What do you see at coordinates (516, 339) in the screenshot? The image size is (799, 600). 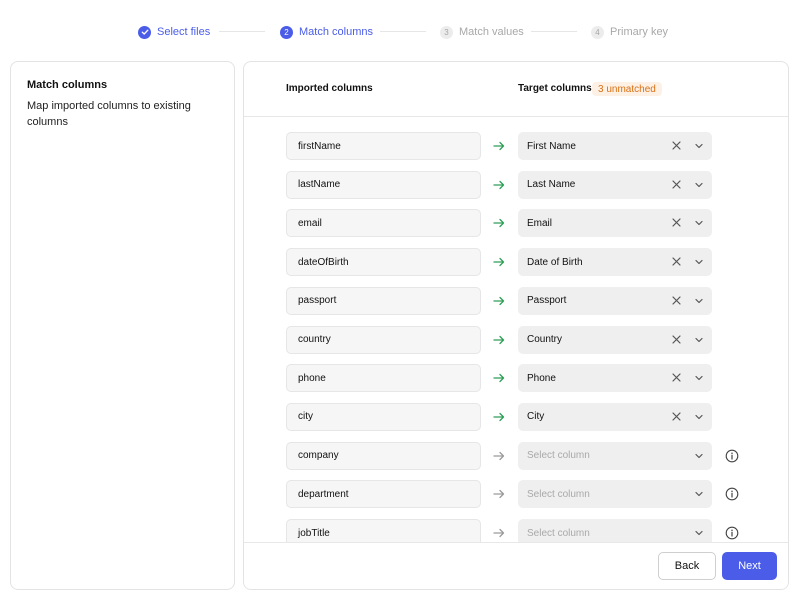 I see `mapping-row: country Country` at bounding box center [516, 339].